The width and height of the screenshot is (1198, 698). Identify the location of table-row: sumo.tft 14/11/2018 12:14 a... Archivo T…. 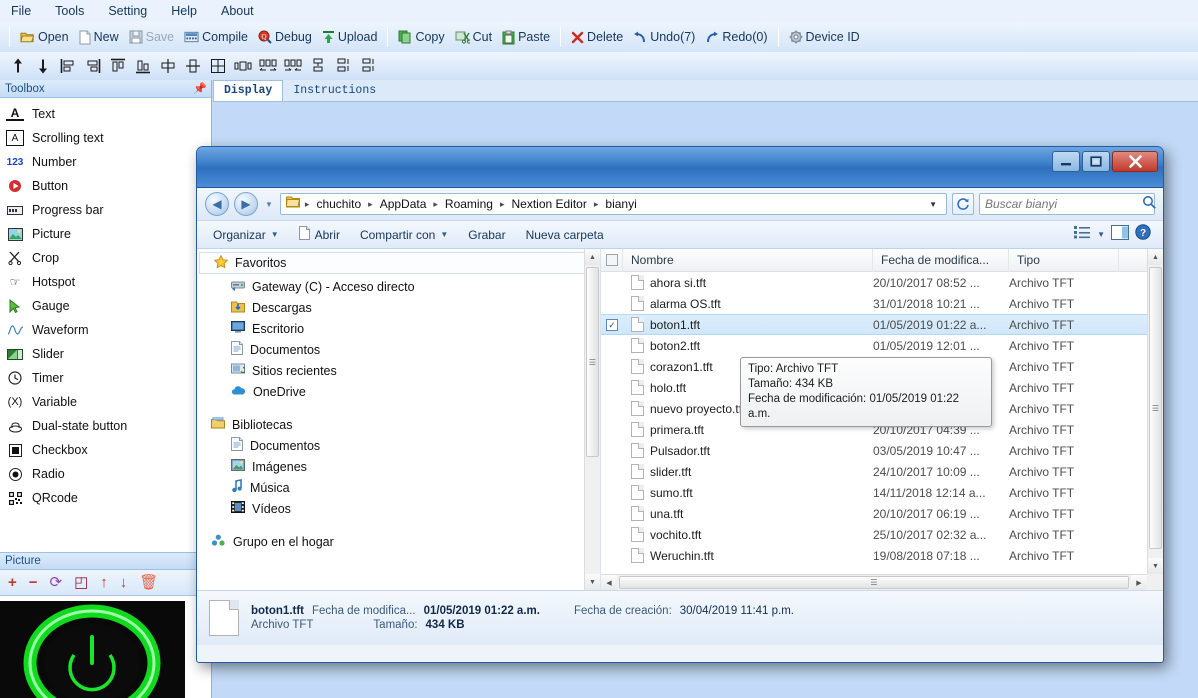
(882, 492).